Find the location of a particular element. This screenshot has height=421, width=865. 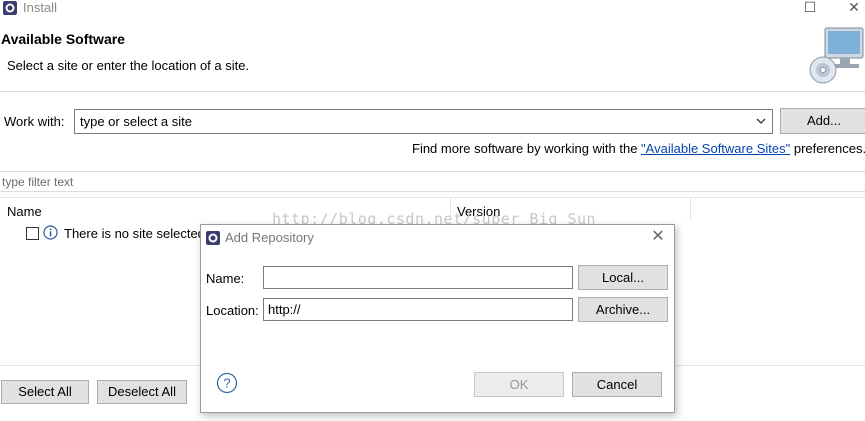

ok-button: OK is located at coordinates (519, 384).